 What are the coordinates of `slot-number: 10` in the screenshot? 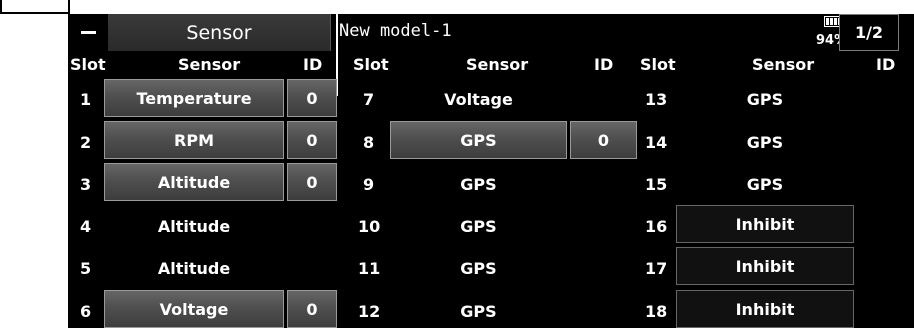 It's located at (369, 226).